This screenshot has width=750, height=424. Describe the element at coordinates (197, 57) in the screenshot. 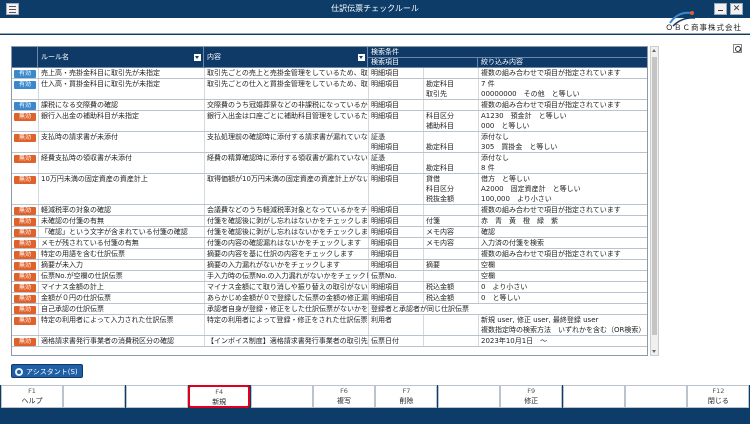

I see `rule-name-dropdown-icon` at that location.